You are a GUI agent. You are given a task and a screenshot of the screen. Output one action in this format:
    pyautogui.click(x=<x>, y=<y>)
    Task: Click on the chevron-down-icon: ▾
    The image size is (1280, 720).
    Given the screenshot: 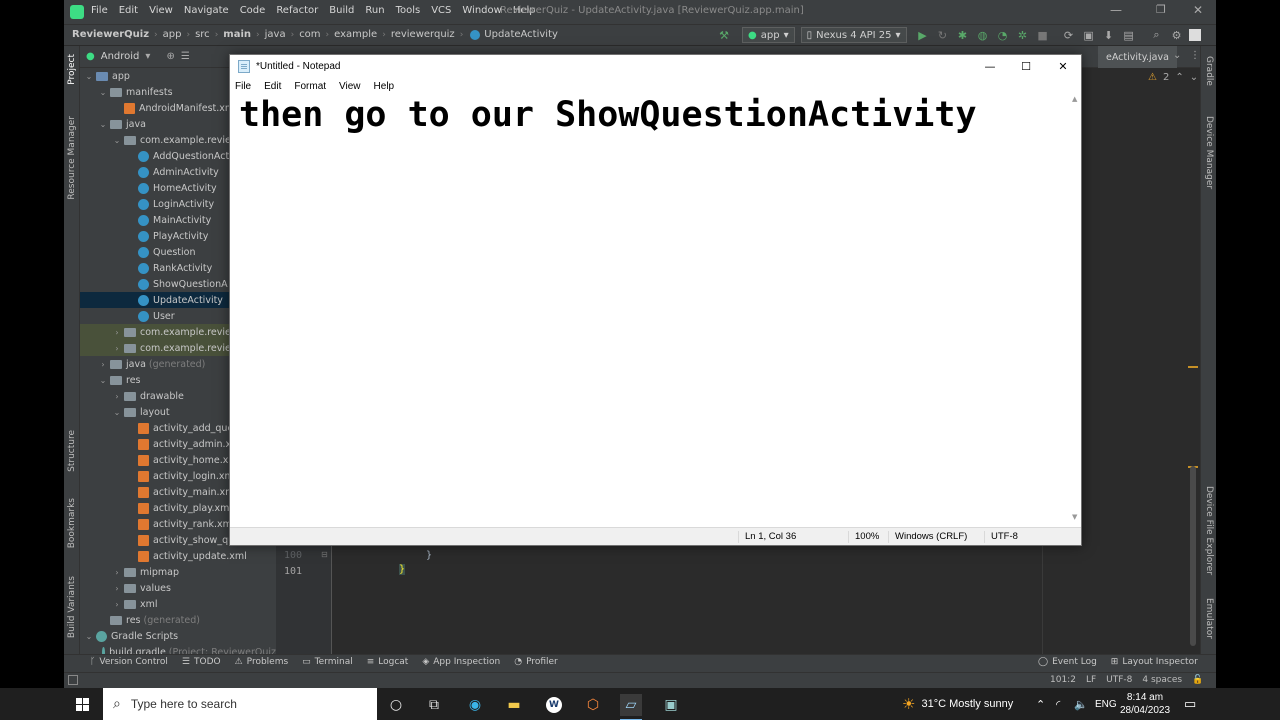 What is the action you would take?
    pyautogui.click(x=147, y=56)
    